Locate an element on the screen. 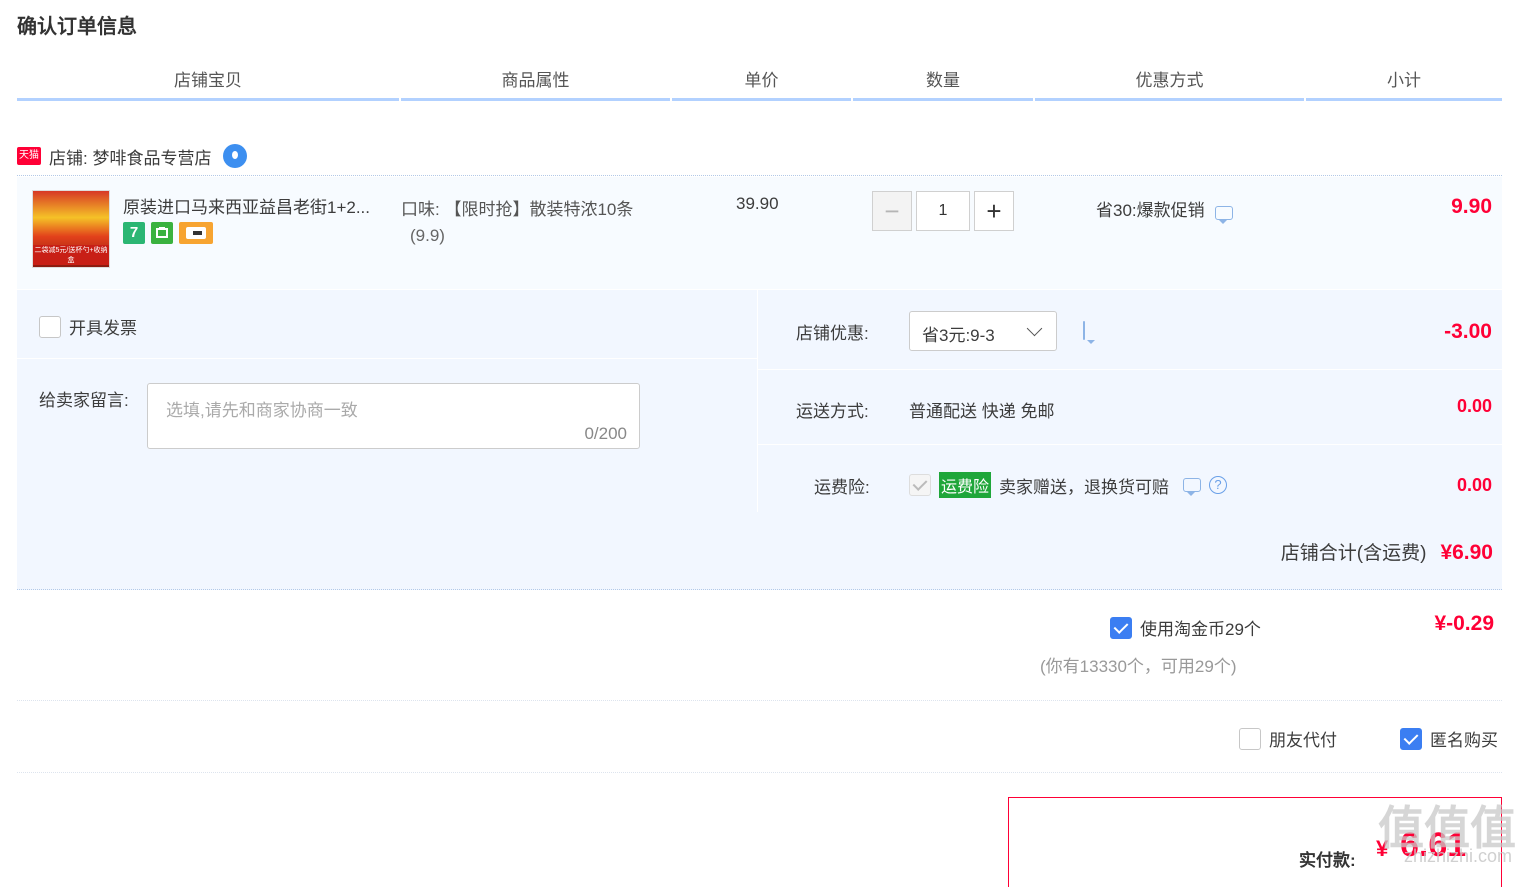 The width and height of the screenshot is (1522, 887). quantity-stepper: − 1 + is located at coordinates (943, 211).